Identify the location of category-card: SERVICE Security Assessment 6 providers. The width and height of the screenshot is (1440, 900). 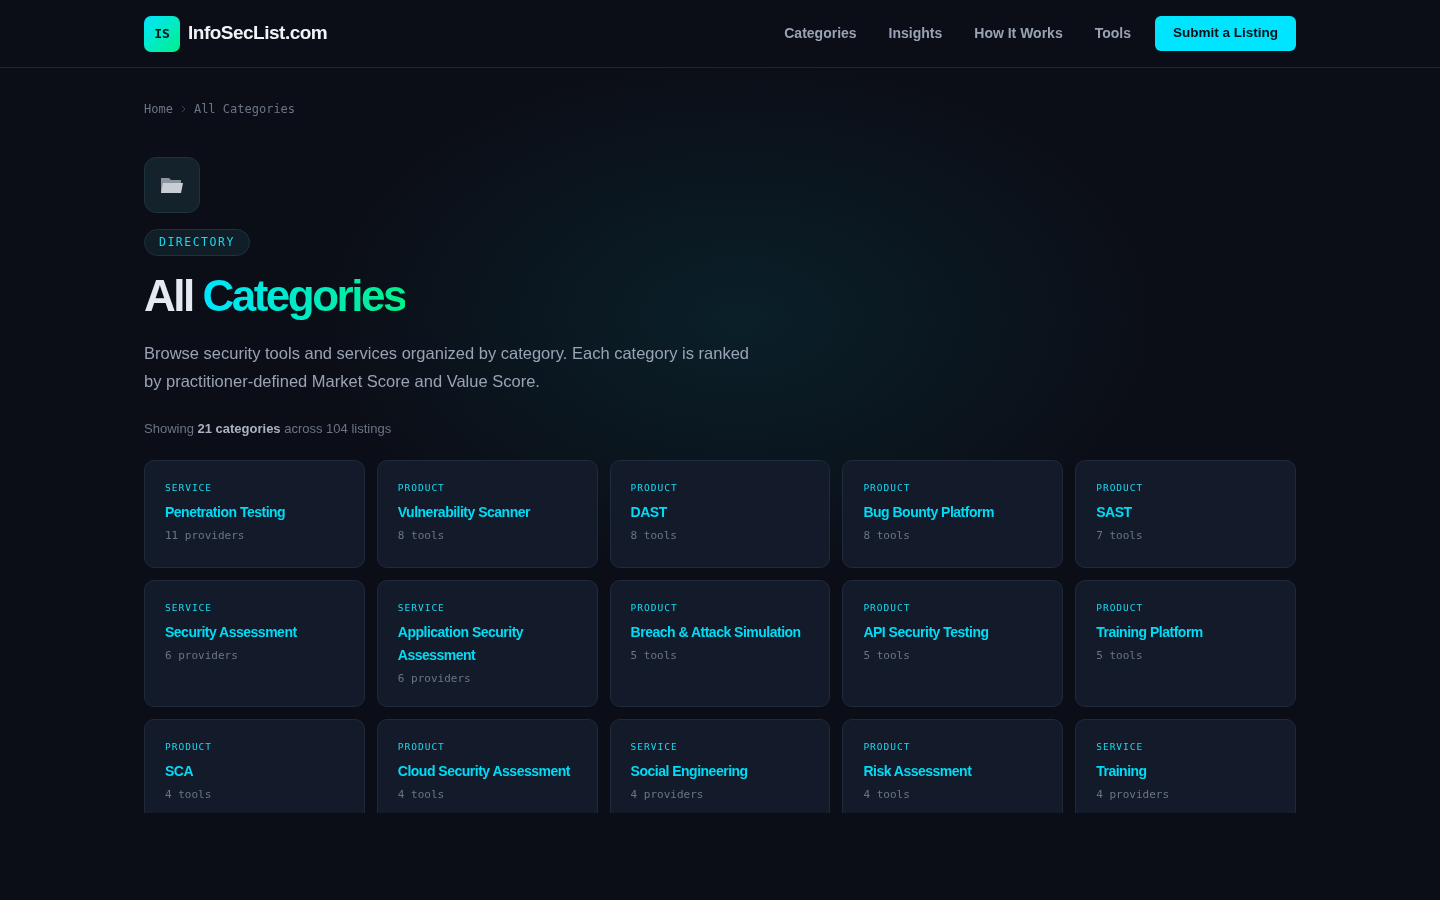
(254, 644).